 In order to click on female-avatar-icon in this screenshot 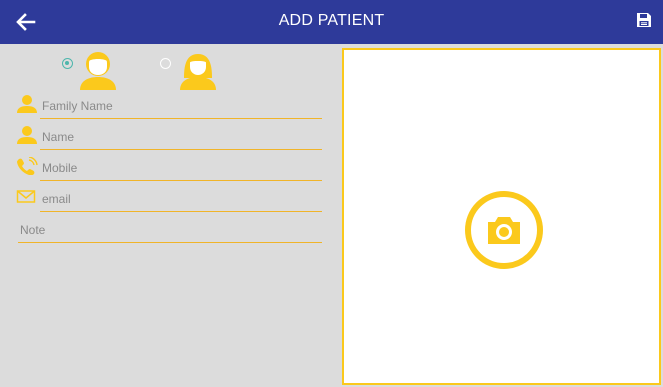, I will do `click(198, 72)`.